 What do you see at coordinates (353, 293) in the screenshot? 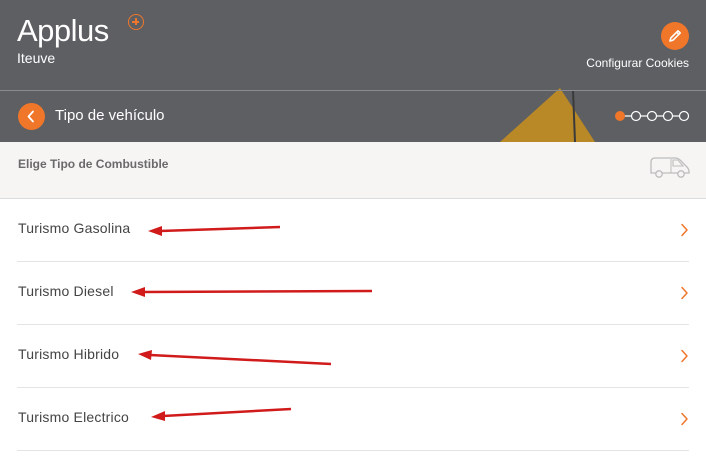
I see `list-item-diesel: Turismo Diesel` at bounding box center [353, 293].